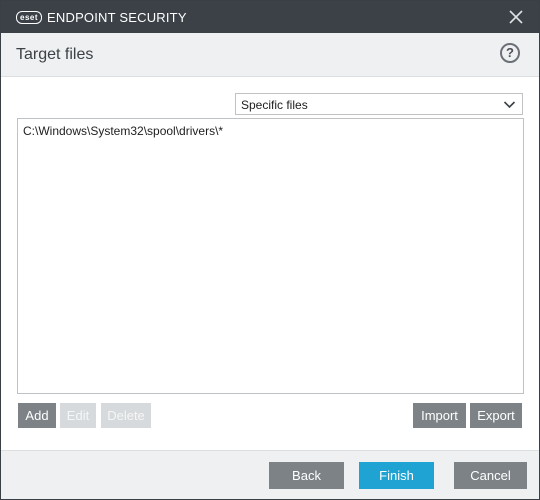 This screenshot has width=540, height=500. What do you see at coordinates (270, 17) in the screenshot?
I see `title-bar: eset ENDPOINT SECURITY` at bounding box center [270, 17].